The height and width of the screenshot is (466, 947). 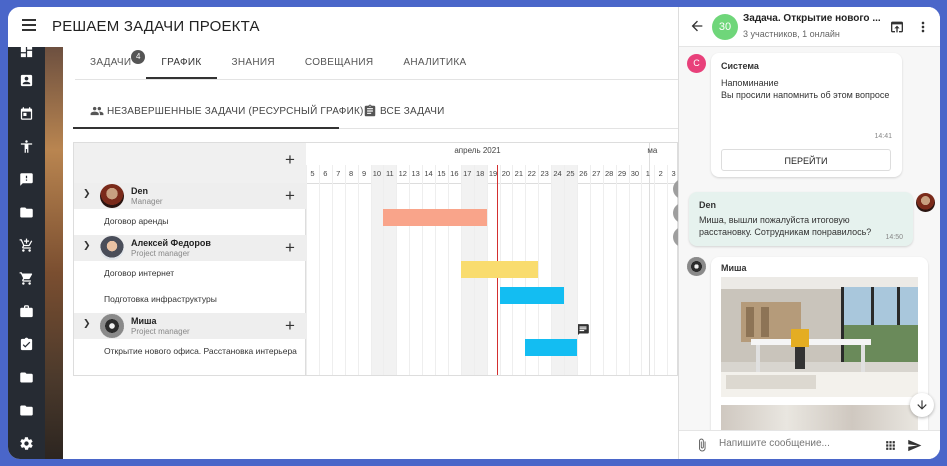 I want to click on message-author: Den, so click(x=708, y=205).